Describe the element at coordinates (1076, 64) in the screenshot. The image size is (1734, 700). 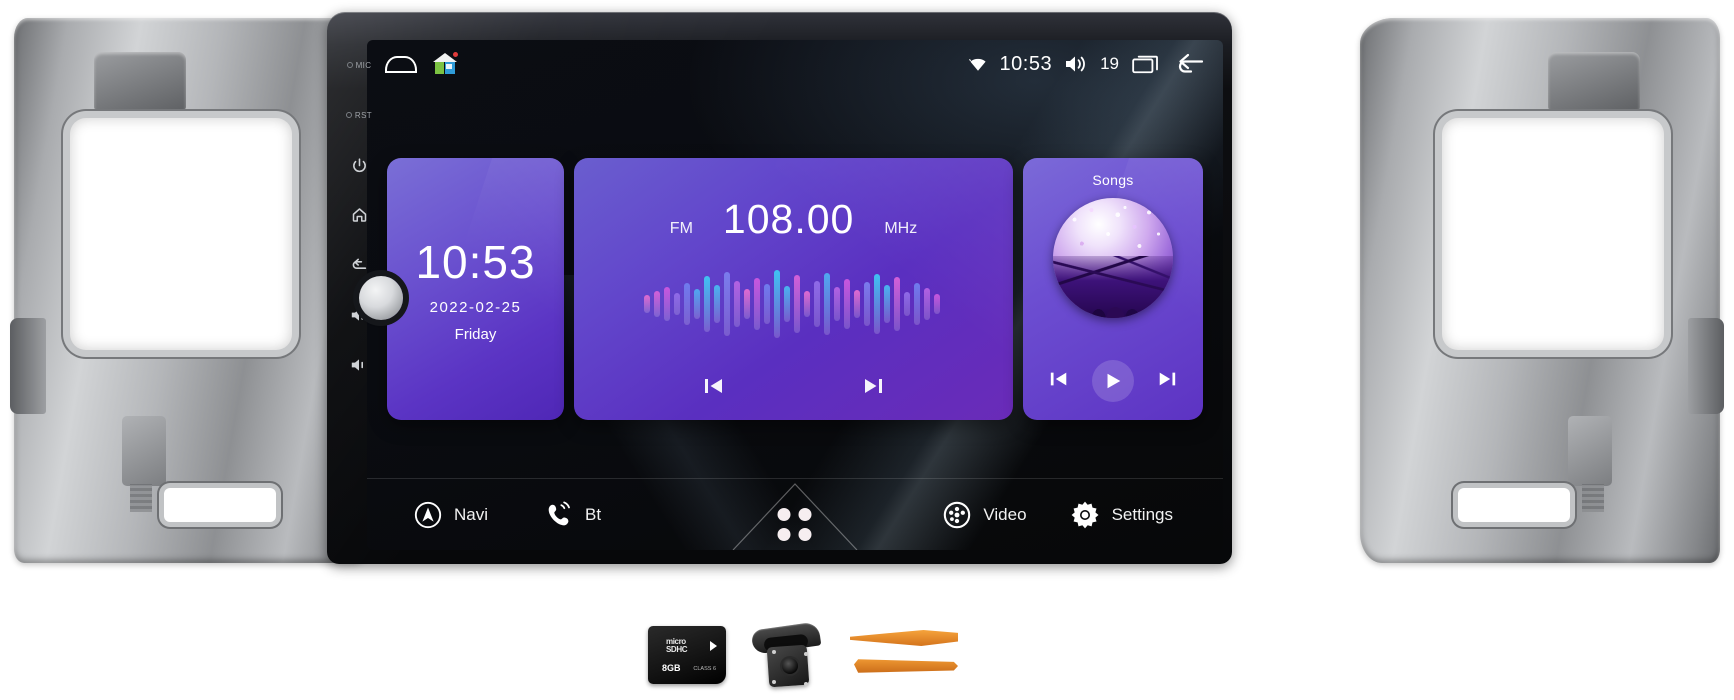
I see `volume-icon` at that location.